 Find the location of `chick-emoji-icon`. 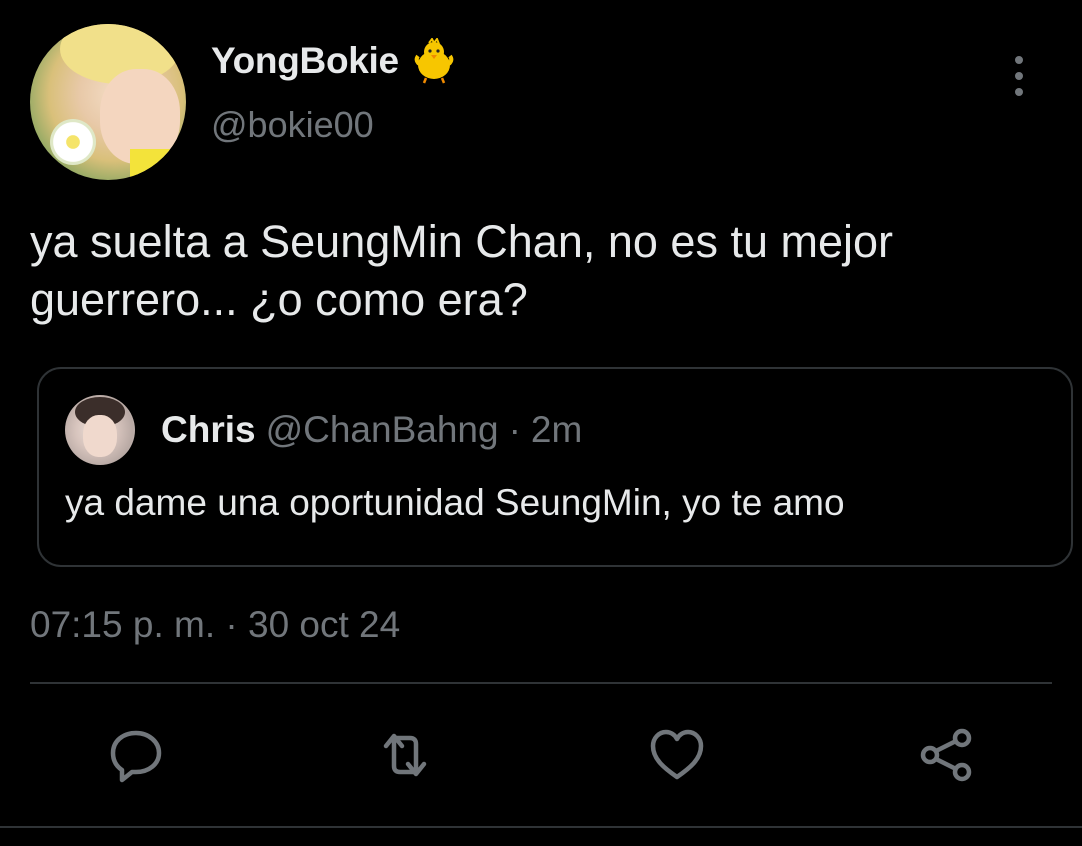

chick-emoji-icon is located at coordinates (434, 60).